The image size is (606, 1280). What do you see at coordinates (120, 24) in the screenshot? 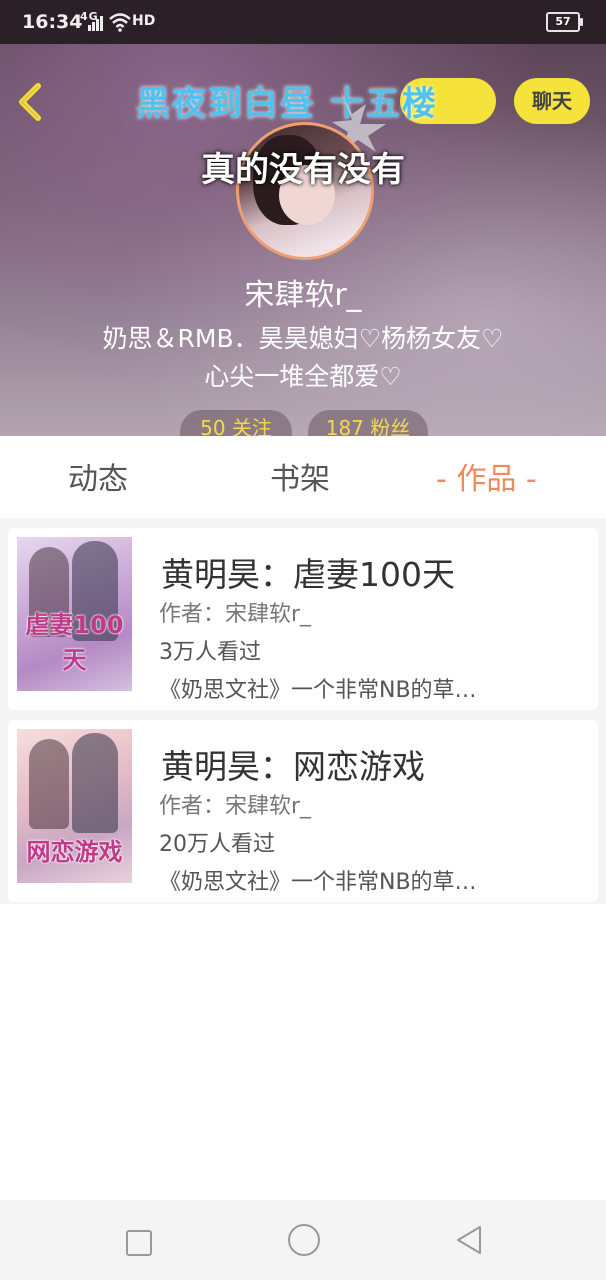
I see `wifi-icon` at bounding box center [120, 24].